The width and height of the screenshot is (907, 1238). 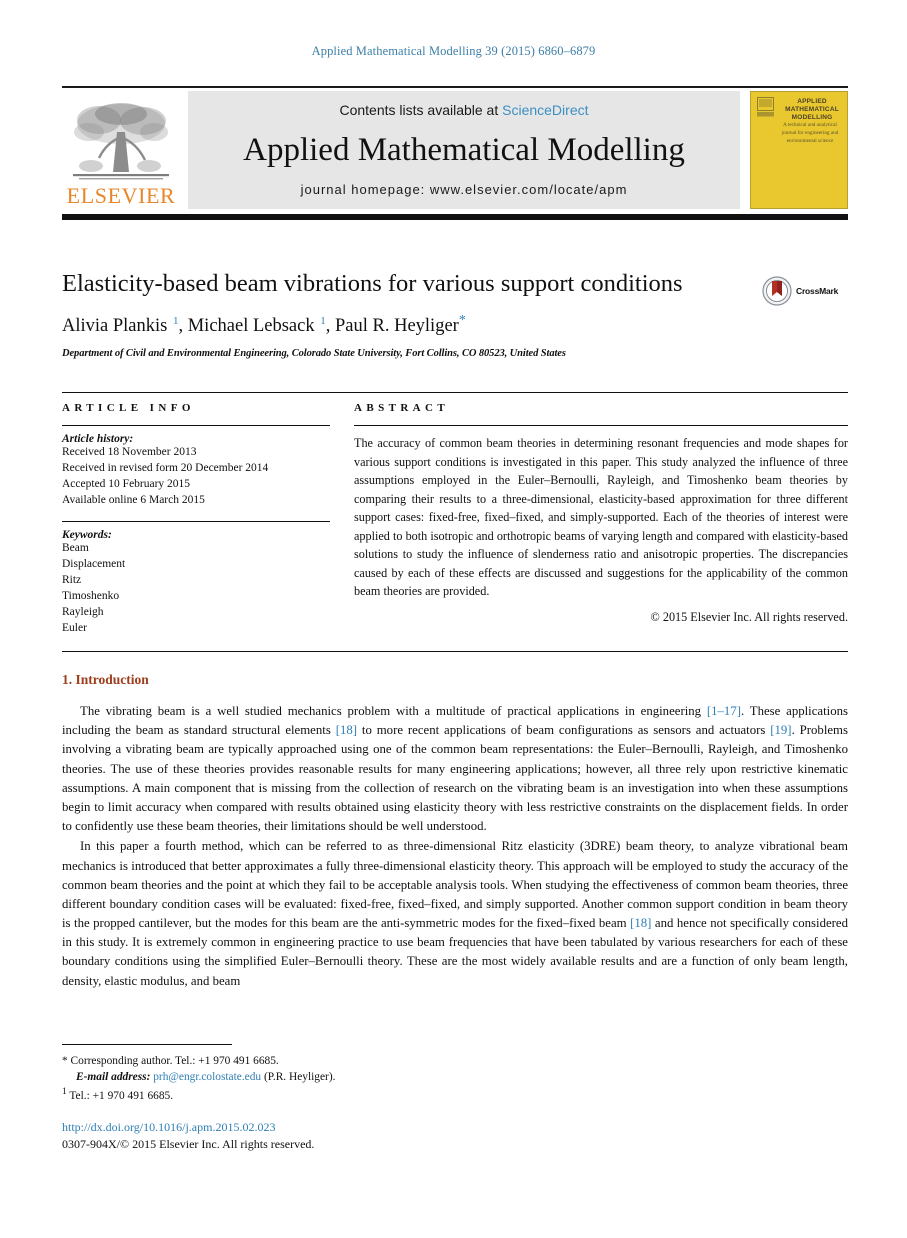 I want to click on journal-title: Applied Mathematical Modelling, so click(x=464, y=149).